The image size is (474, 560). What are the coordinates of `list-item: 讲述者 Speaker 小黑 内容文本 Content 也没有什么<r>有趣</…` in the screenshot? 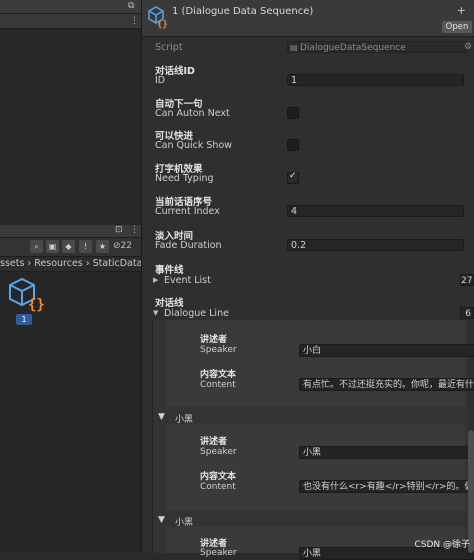 It's located at (320, 467).